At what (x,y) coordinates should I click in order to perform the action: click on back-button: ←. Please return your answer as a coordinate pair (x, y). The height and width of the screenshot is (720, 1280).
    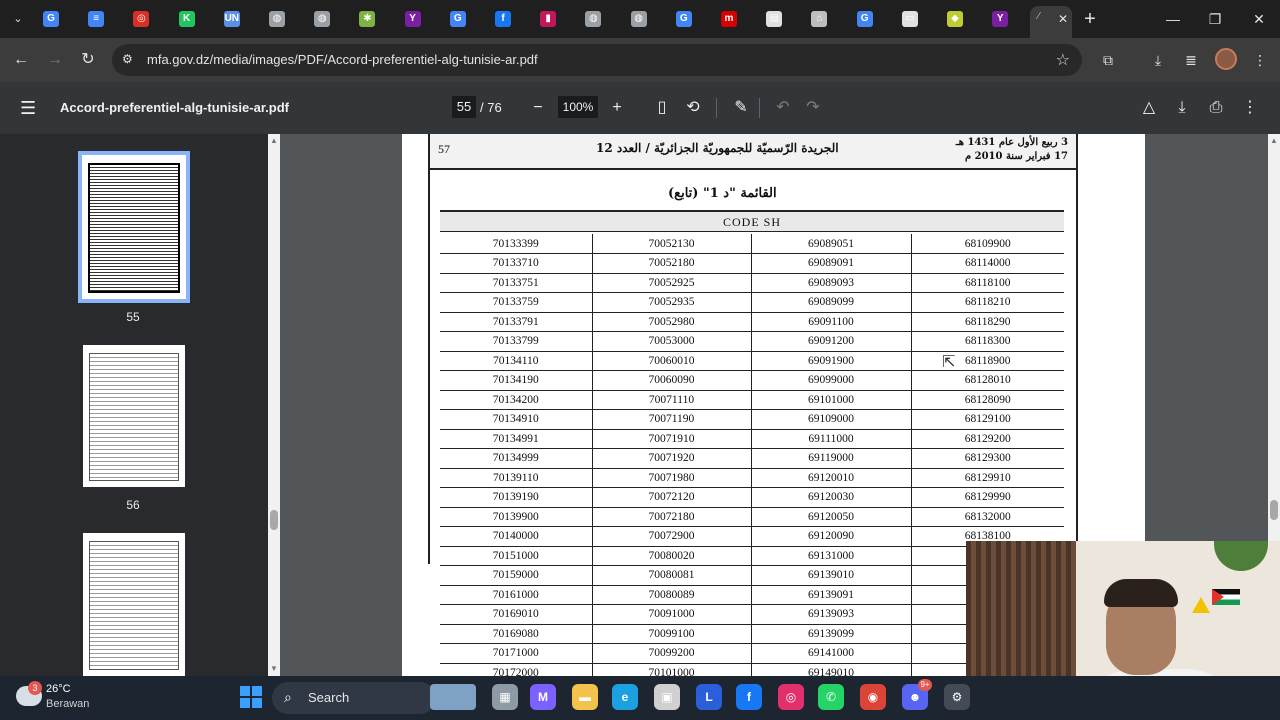
    Looking at the image, I should click on (21, 60).